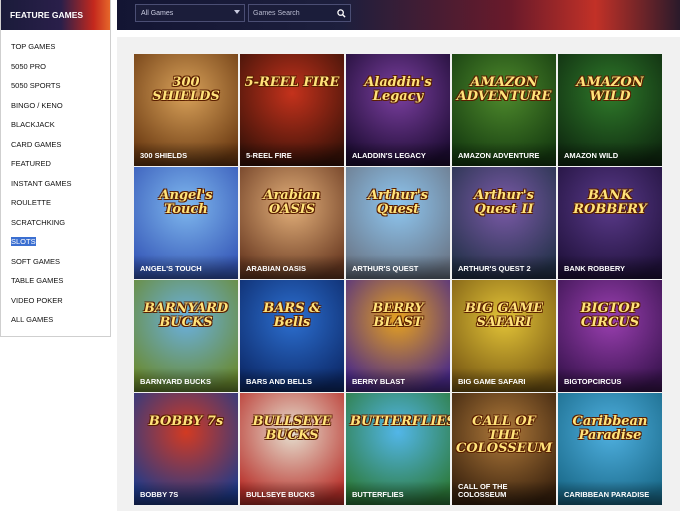  What do you see at coordinates (341, 13) in the screenshot?
I see `search-icon` at bounding box center [341, 13].